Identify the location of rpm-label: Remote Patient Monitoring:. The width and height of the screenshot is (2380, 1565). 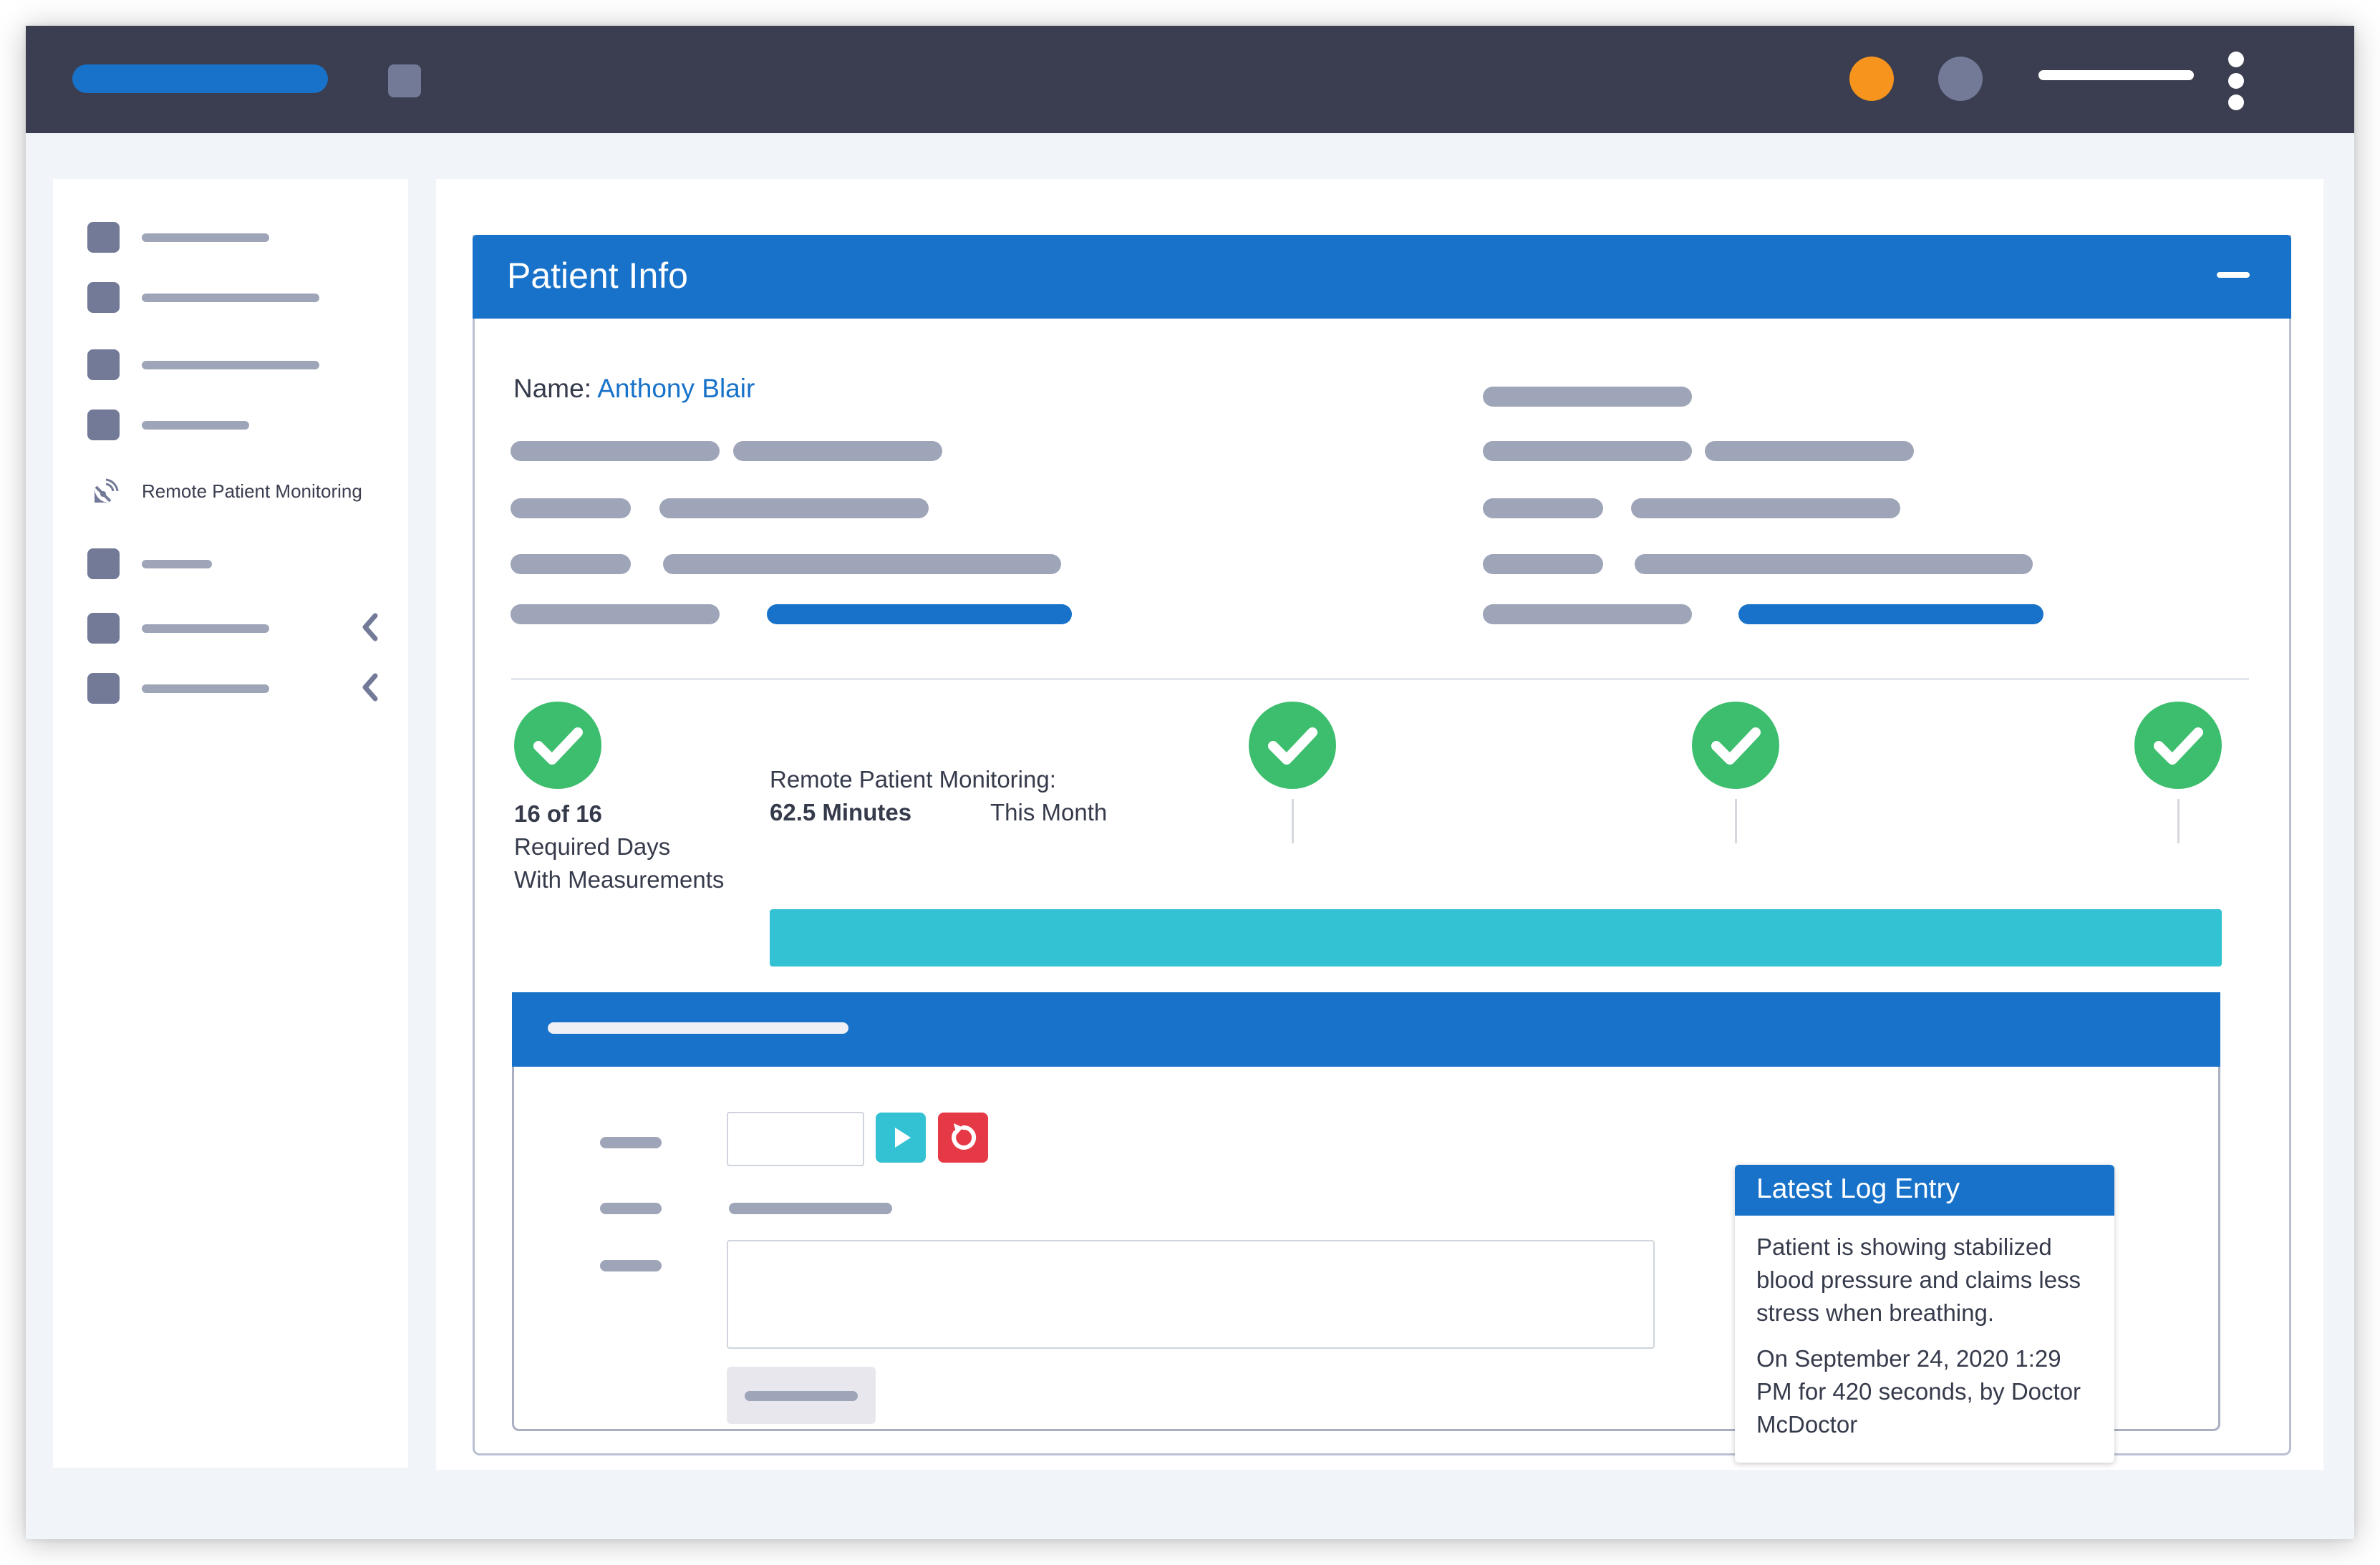
(913, 779).